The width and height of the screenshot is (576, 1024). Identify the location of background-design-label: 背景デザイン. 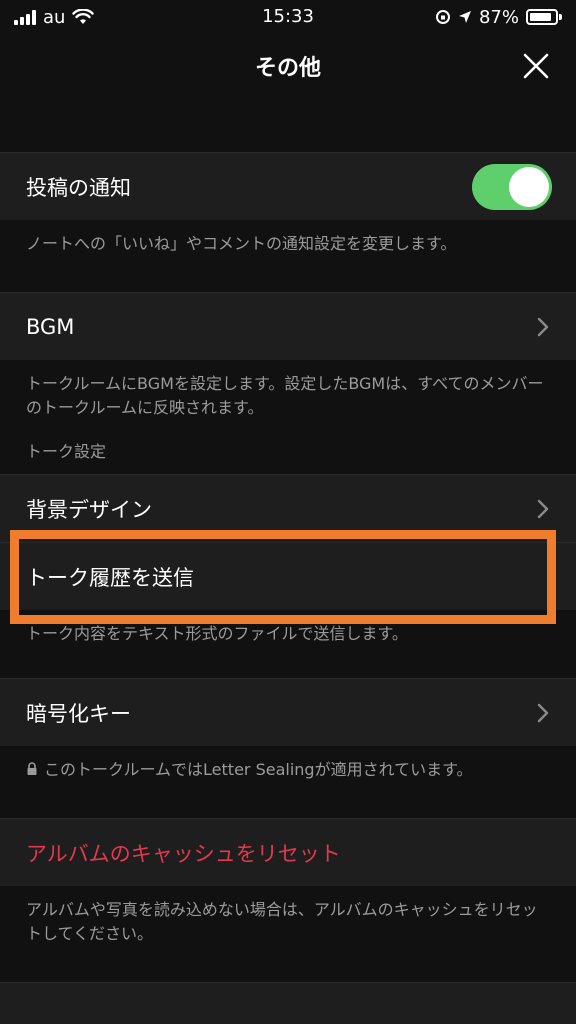
(89, 509).